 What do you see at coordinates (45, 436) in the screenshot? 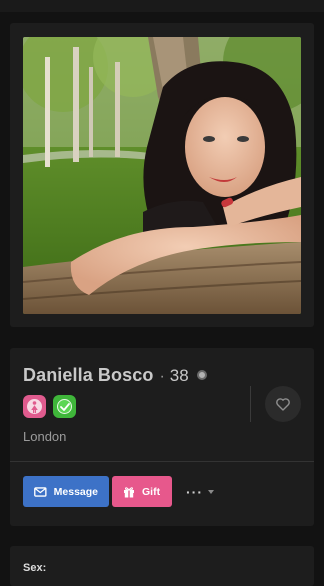
I see `profile-city: London` at bounding box center [45, 436].